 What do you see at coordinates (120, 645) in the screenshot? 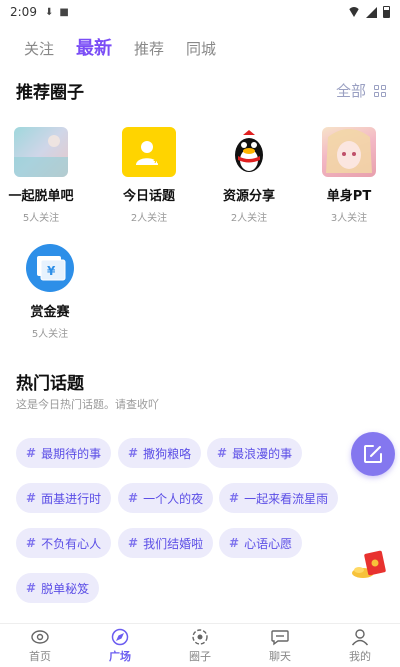
I see `nav-plaza: 广场` at bounding box center [120, 645].